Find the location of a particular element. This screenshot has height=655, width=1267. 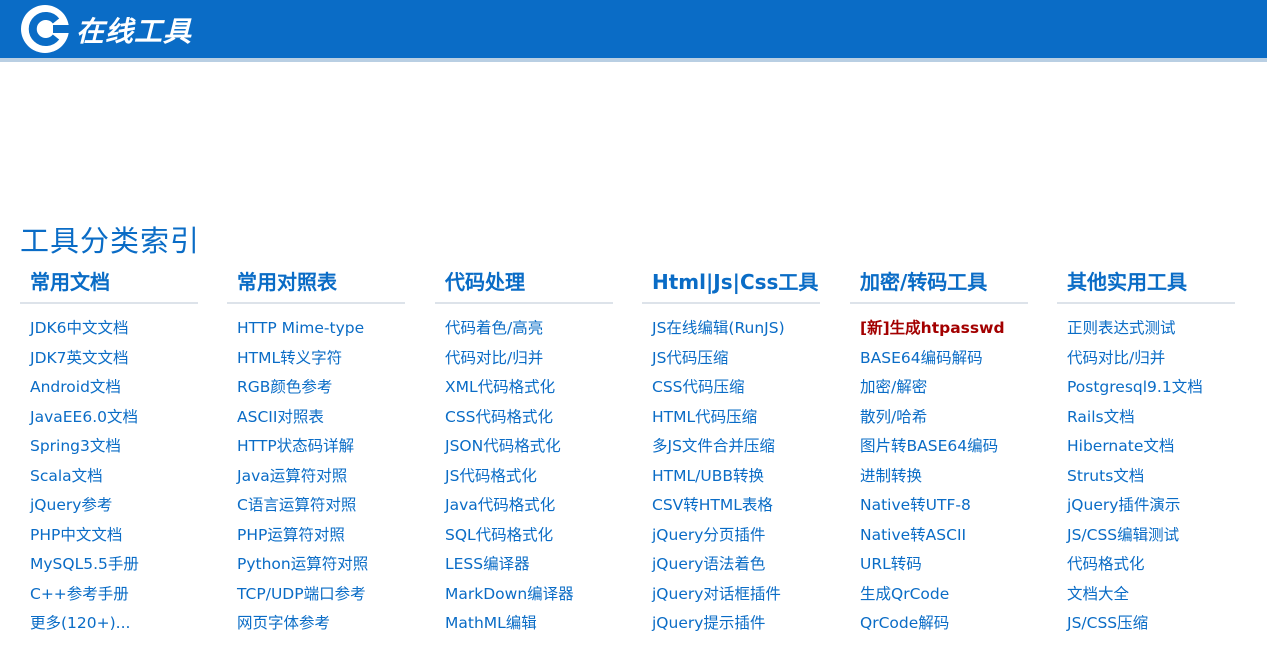

list-item: Scala文档 is located at coordinates (114, 477).